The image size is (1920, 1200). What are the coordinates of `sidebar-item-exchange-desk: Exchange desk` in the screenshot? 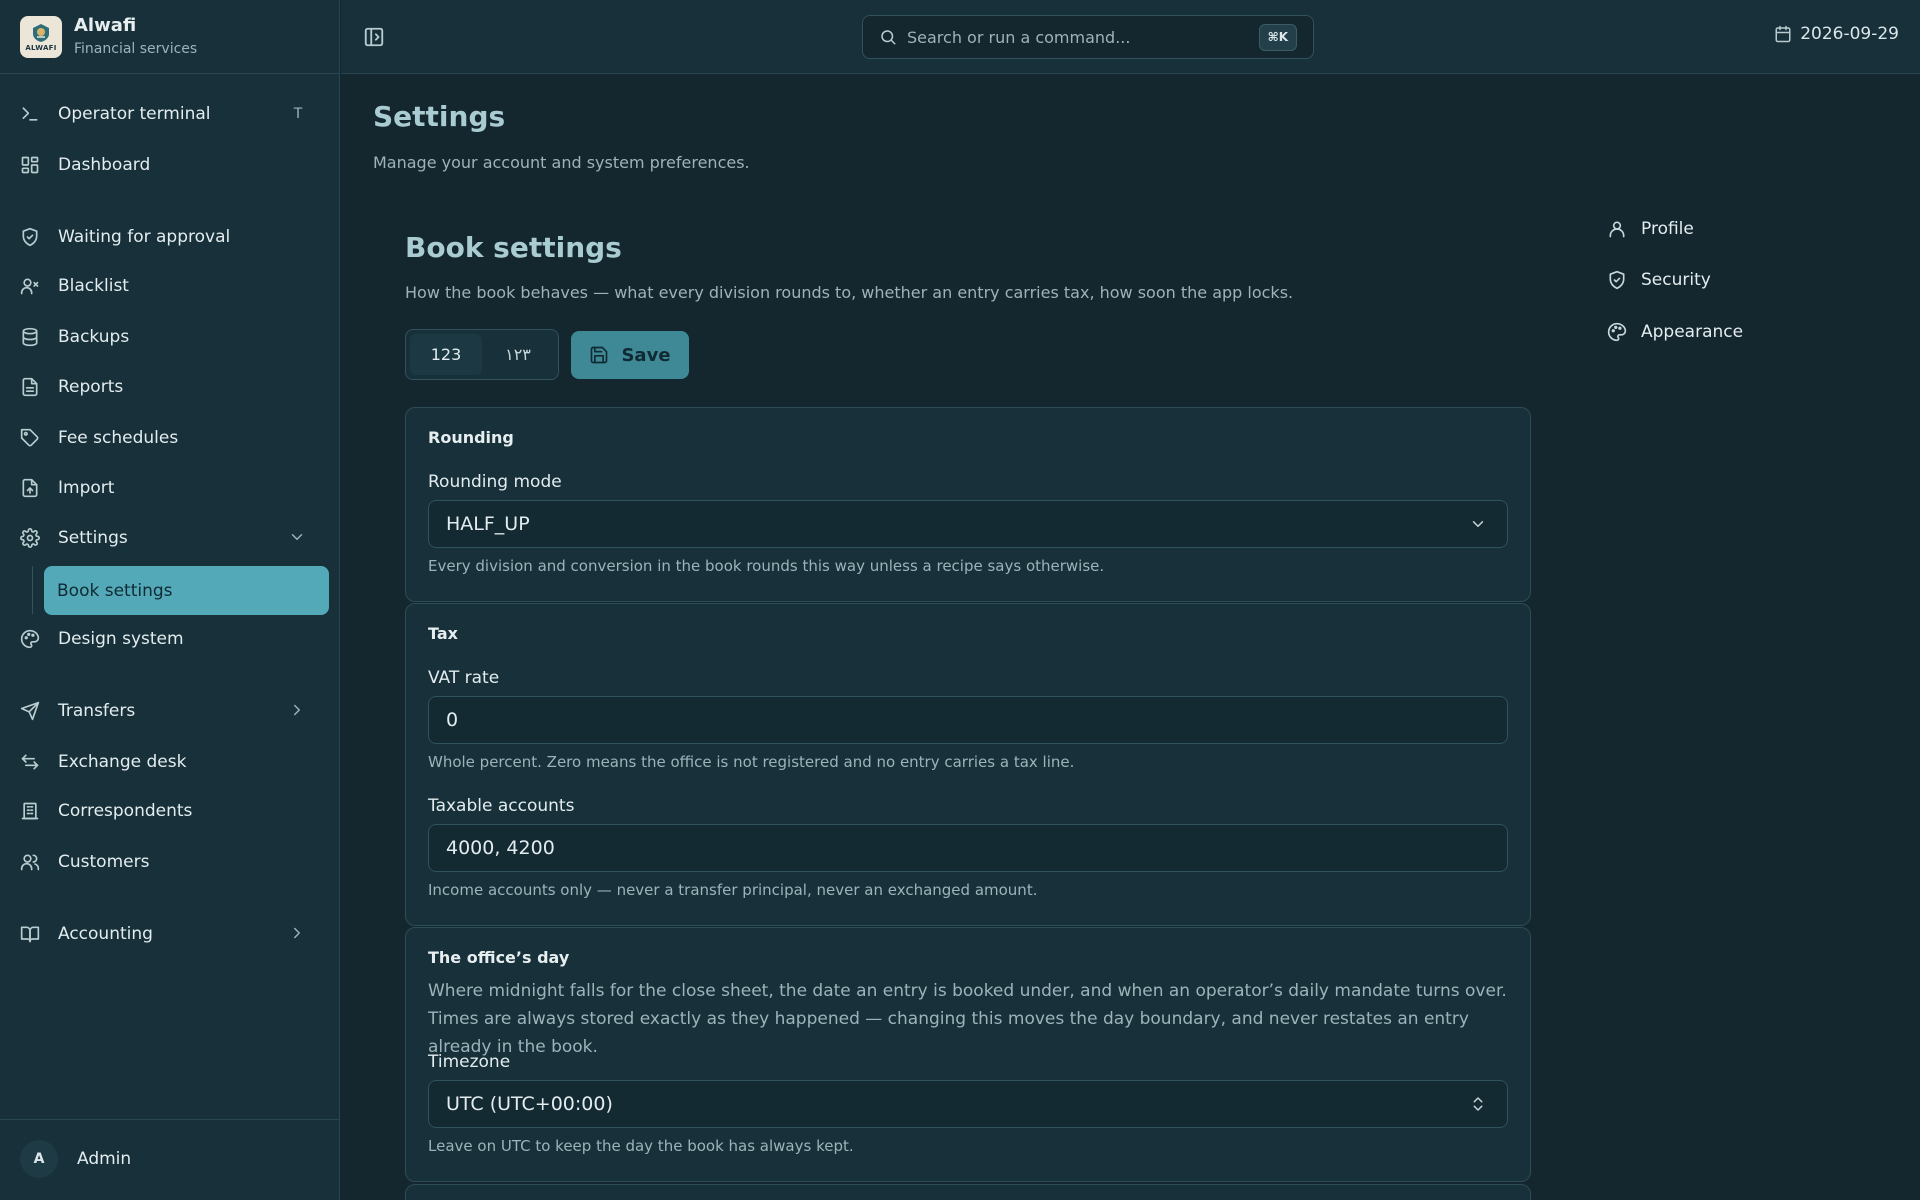 It's located at (170, 762).